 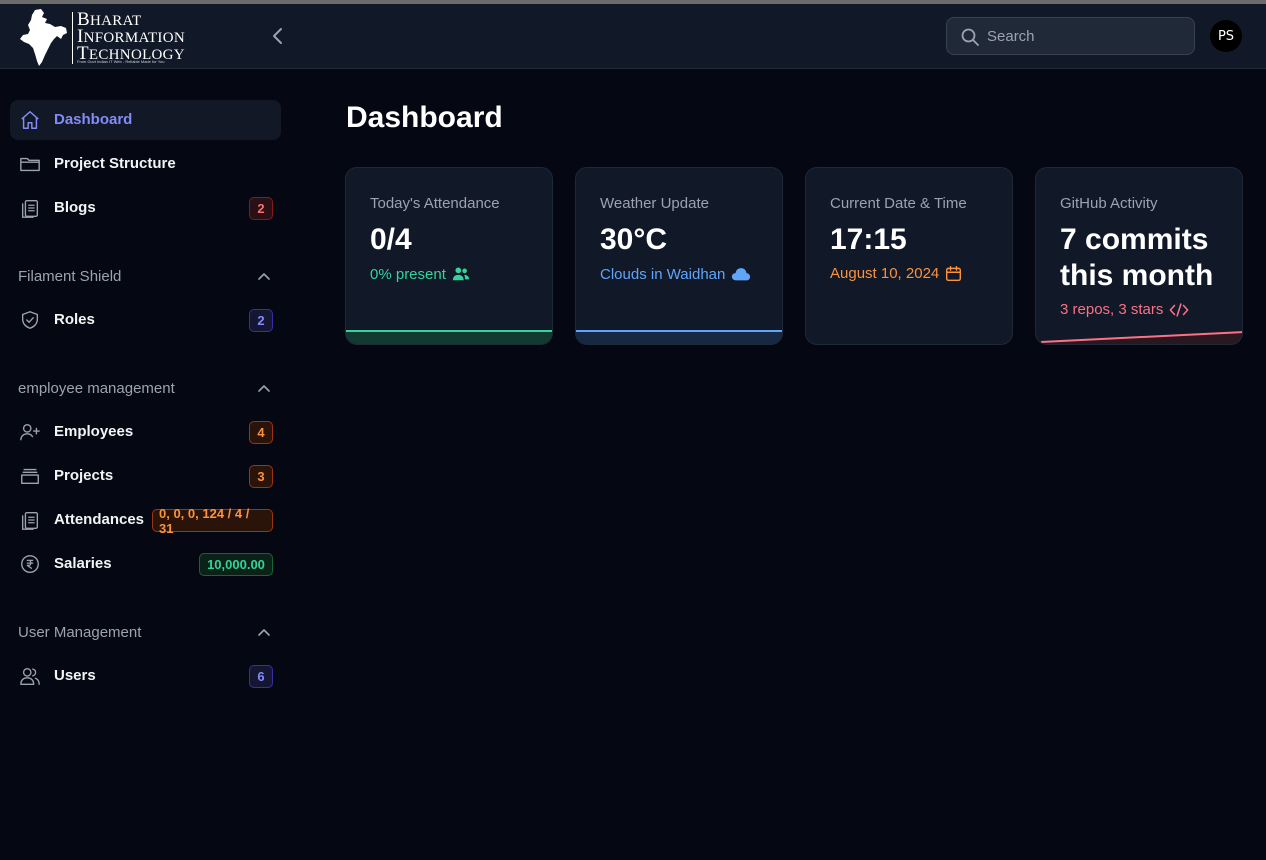 I want to click on group-label: employee management, so click(x=96, y=388).